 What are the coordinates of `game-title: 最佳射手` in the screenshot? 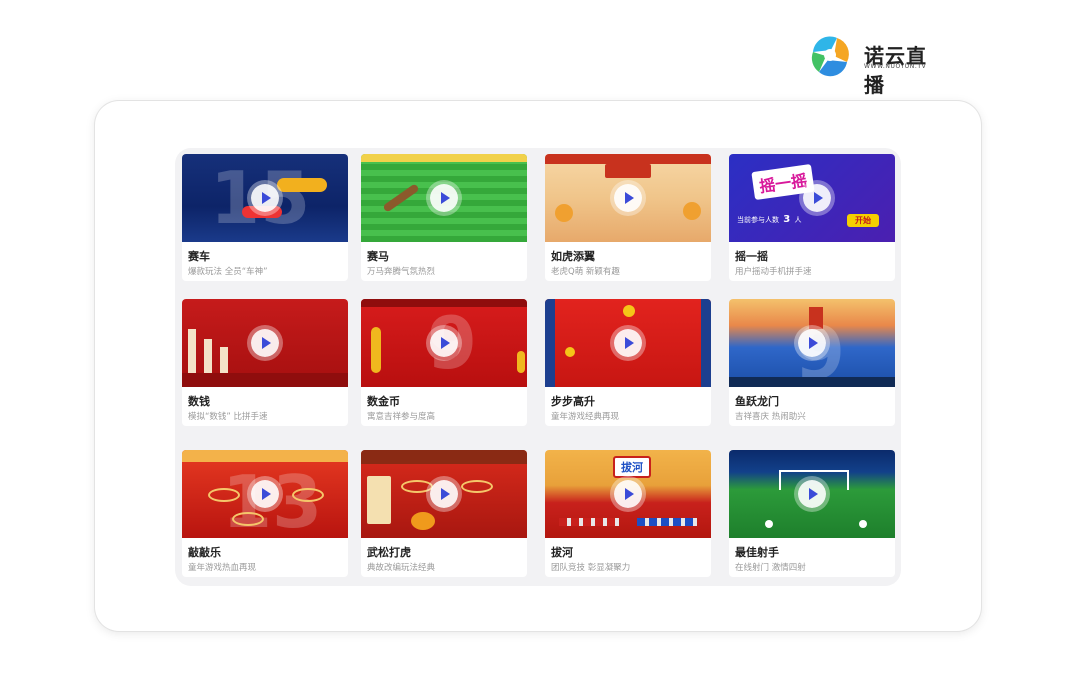 It's located at (757, 552).